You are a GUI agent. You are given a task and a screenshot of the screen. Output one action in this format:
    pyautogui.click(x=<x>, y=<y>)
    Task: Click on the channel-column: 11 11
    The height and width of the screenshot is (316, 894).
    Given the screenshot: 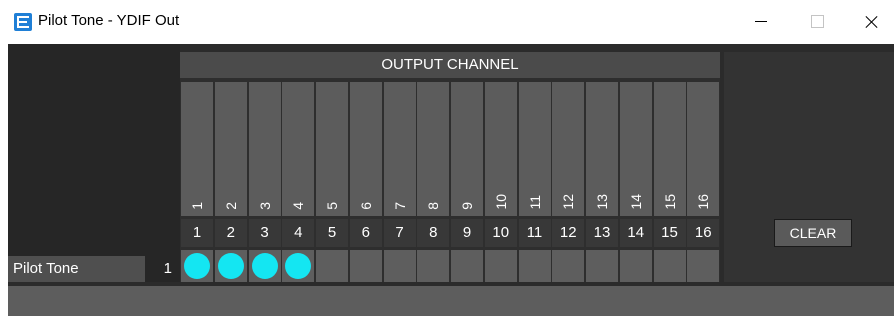 What is the action you would take?
    pyautogui.click(x=534, y=182)
    